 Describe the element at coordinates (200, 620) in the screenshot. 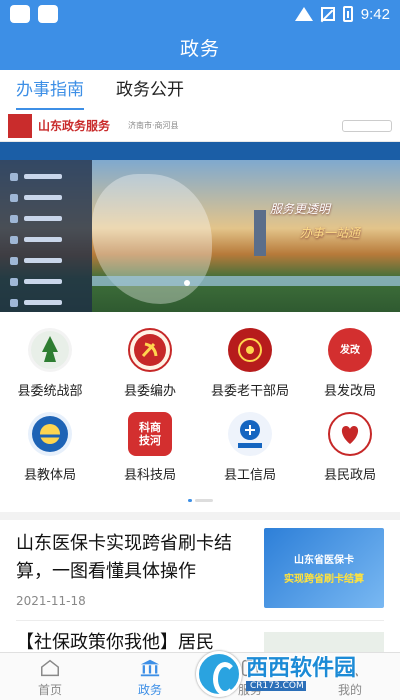

I see `news-divider` at that location.